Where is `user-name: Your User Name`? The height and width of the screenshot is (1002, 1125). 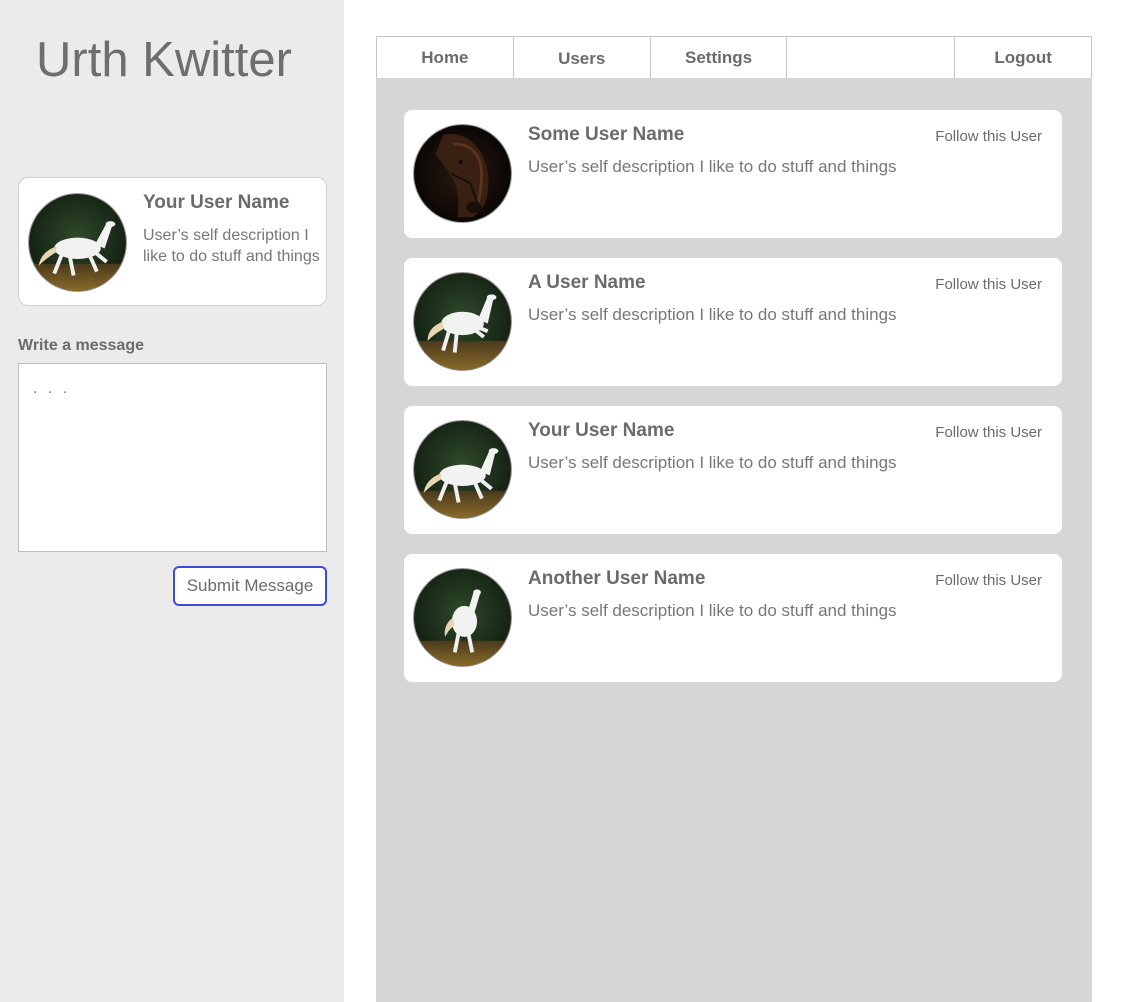 user-name: Your User Name is located at coordinates (601, 430).